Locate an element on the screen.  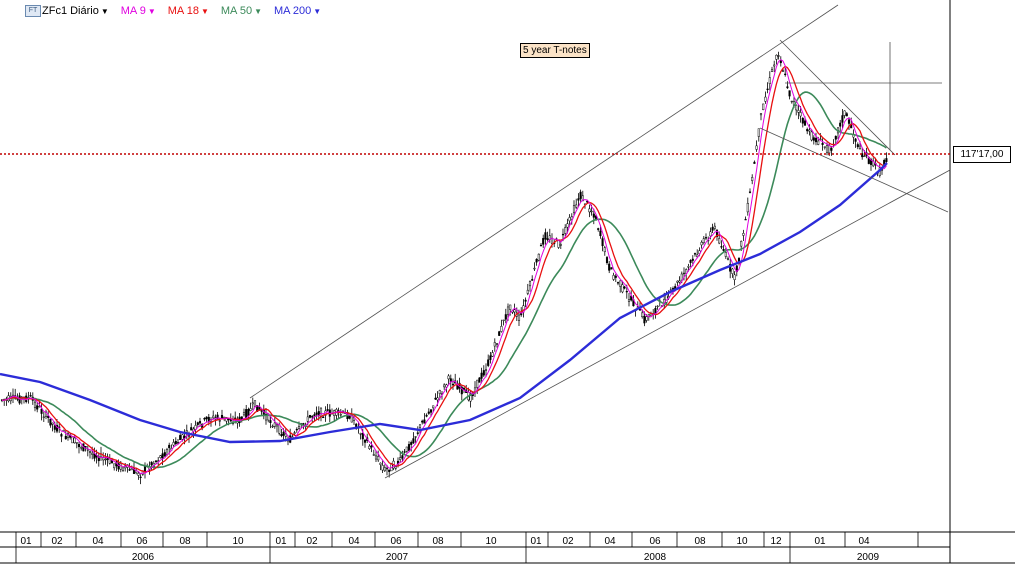
ma200-dropdown-icon: ▼ is located at coordinates (317, 11).